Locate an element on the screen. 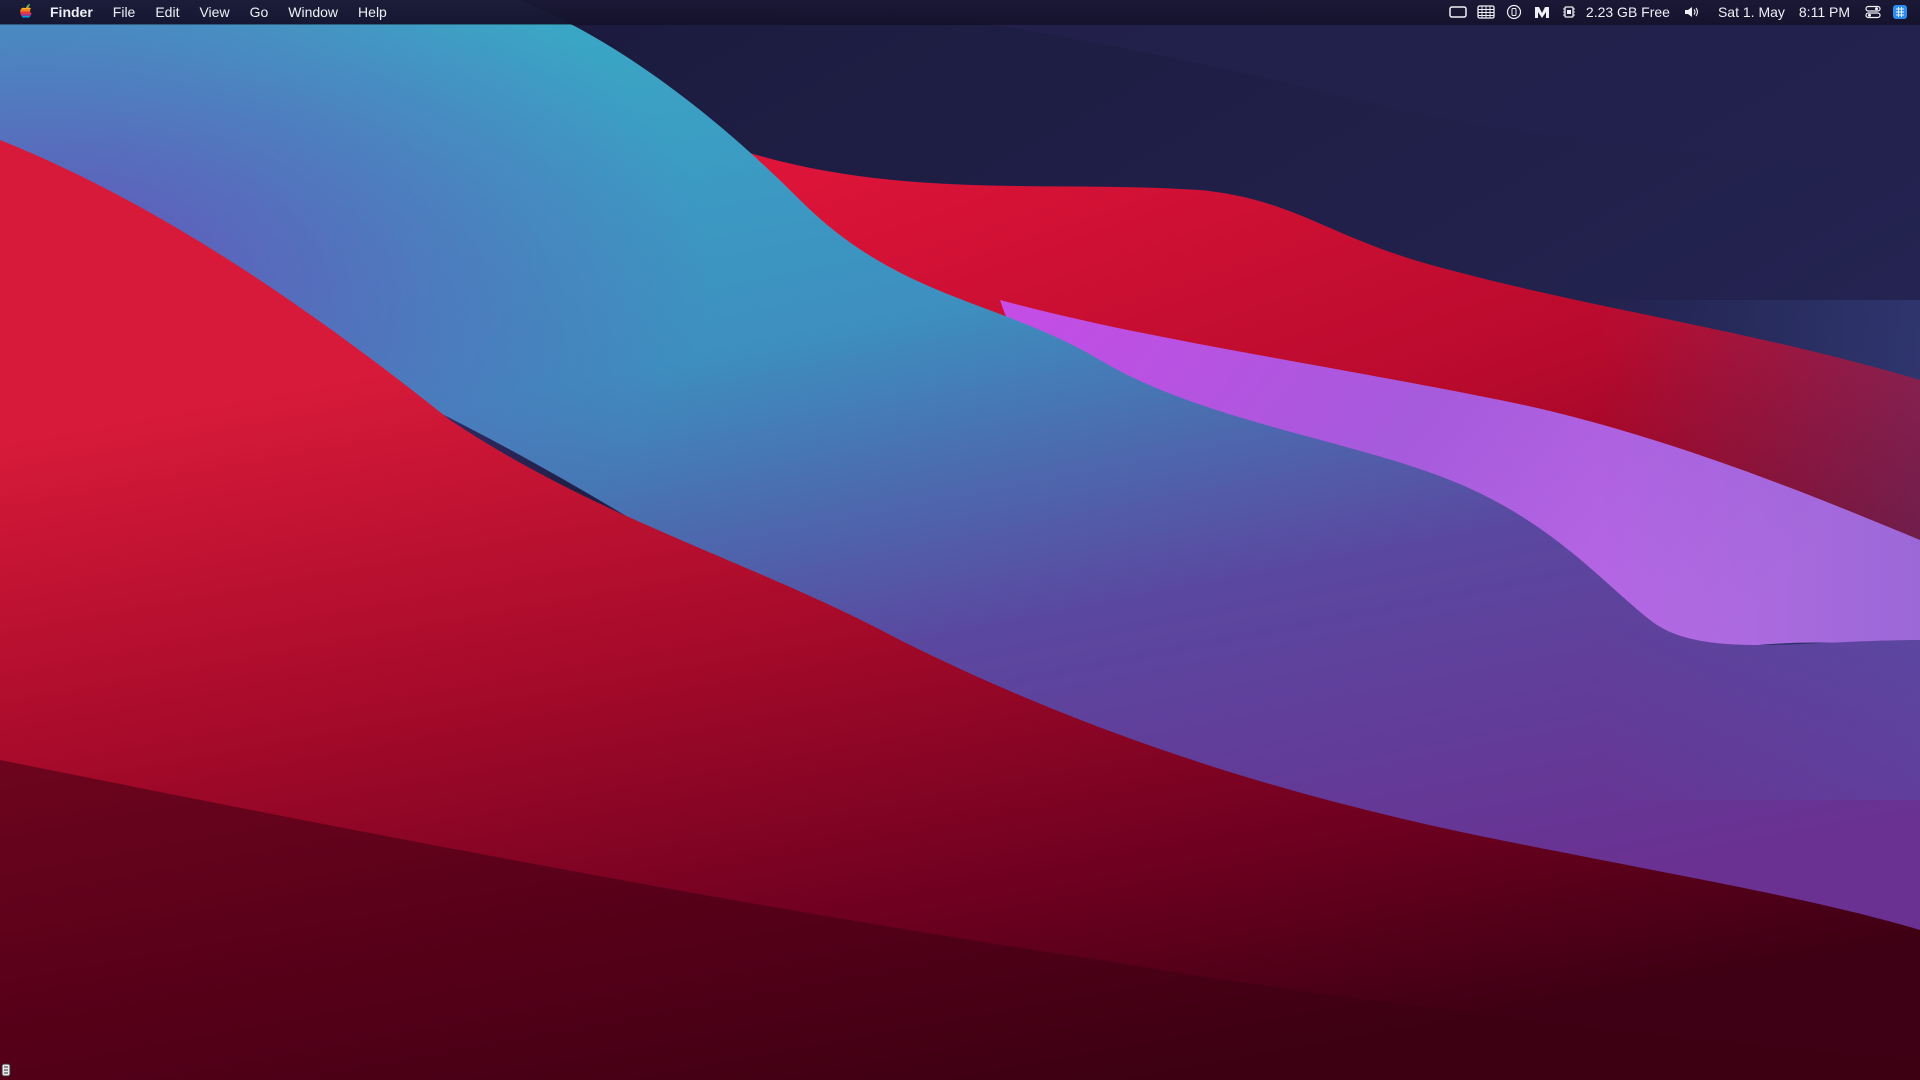 The height and width of the screenshot is (1080, 1920). menu-bar-clock: Sat 1. May 8:11 PM is located at coordinates (1783, 12).